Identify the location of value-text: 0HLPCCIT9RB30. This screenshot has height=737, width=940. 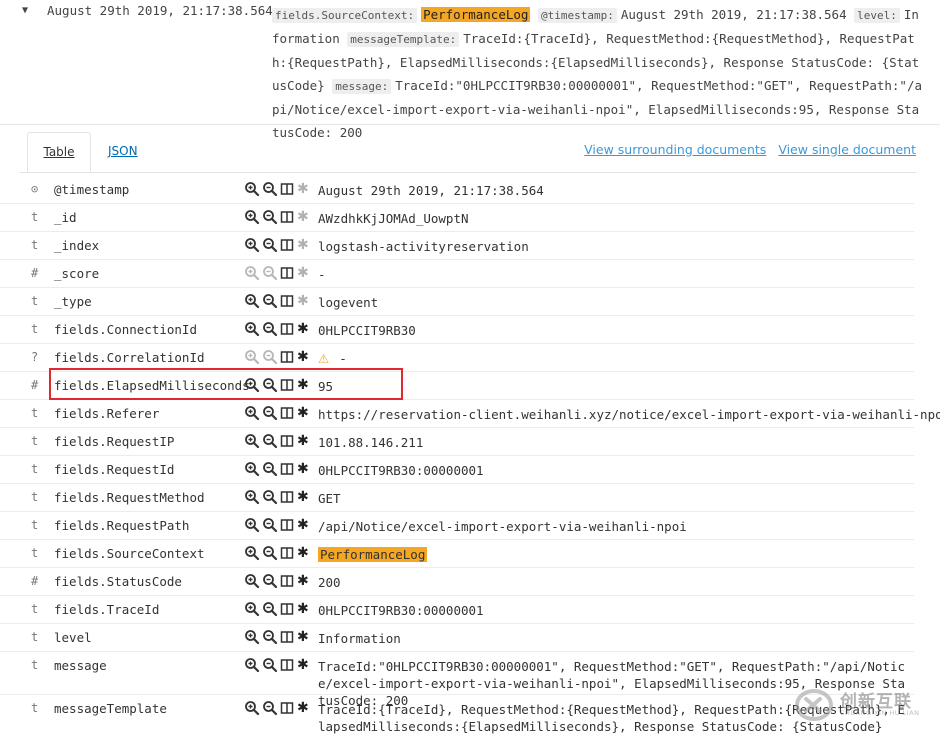
(367, 330).